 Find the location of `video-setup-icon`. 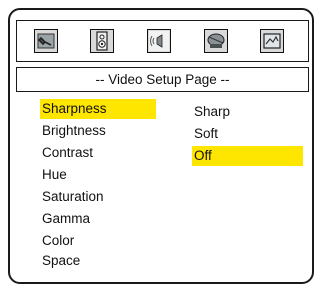

video-setup-icon is located at coordinates (216, 41).